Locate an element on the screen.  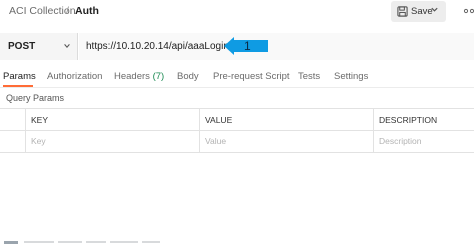
column-header-key: KEY is located at coordinates (40, 120).